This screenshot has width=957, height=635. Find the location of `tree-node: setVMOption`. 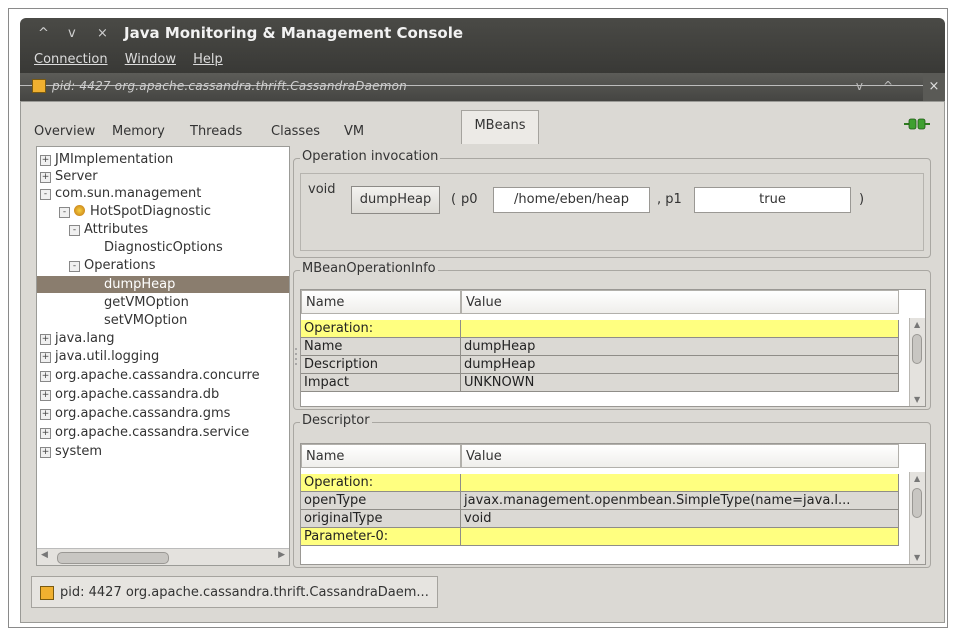

tree-node: setVMOption is located at coordinates (145, 320).